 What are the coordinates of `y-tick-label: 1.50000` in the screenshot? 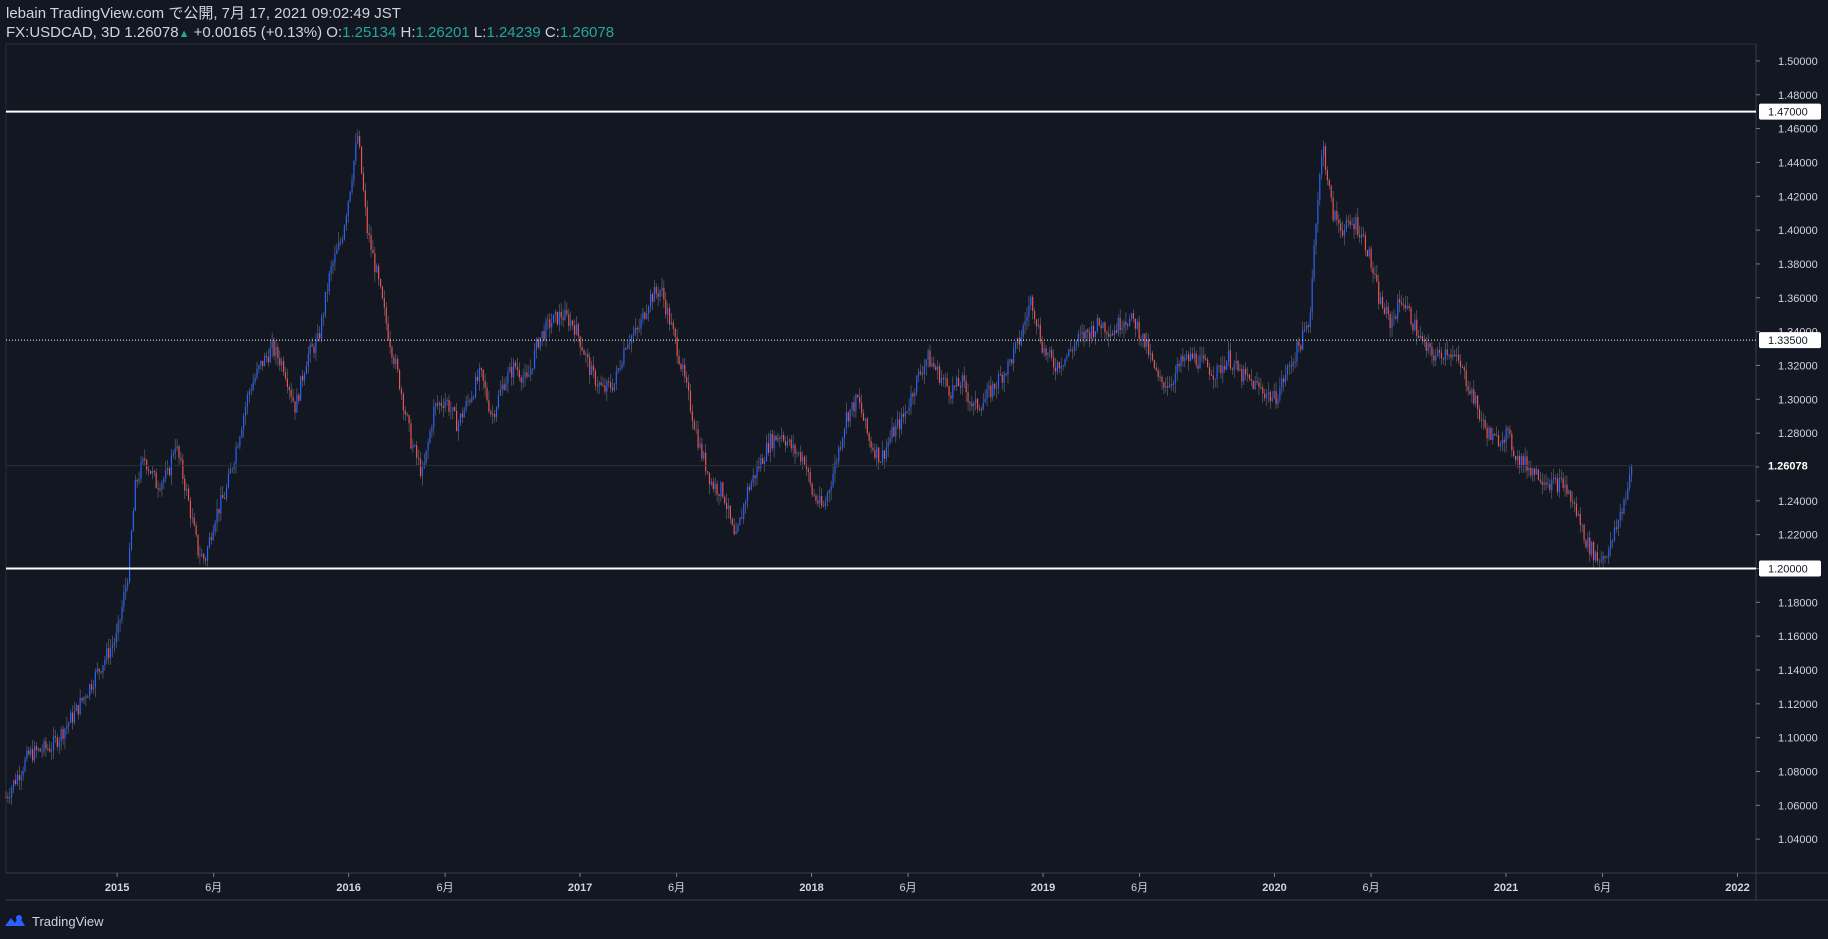 It's located at (1798, 62).